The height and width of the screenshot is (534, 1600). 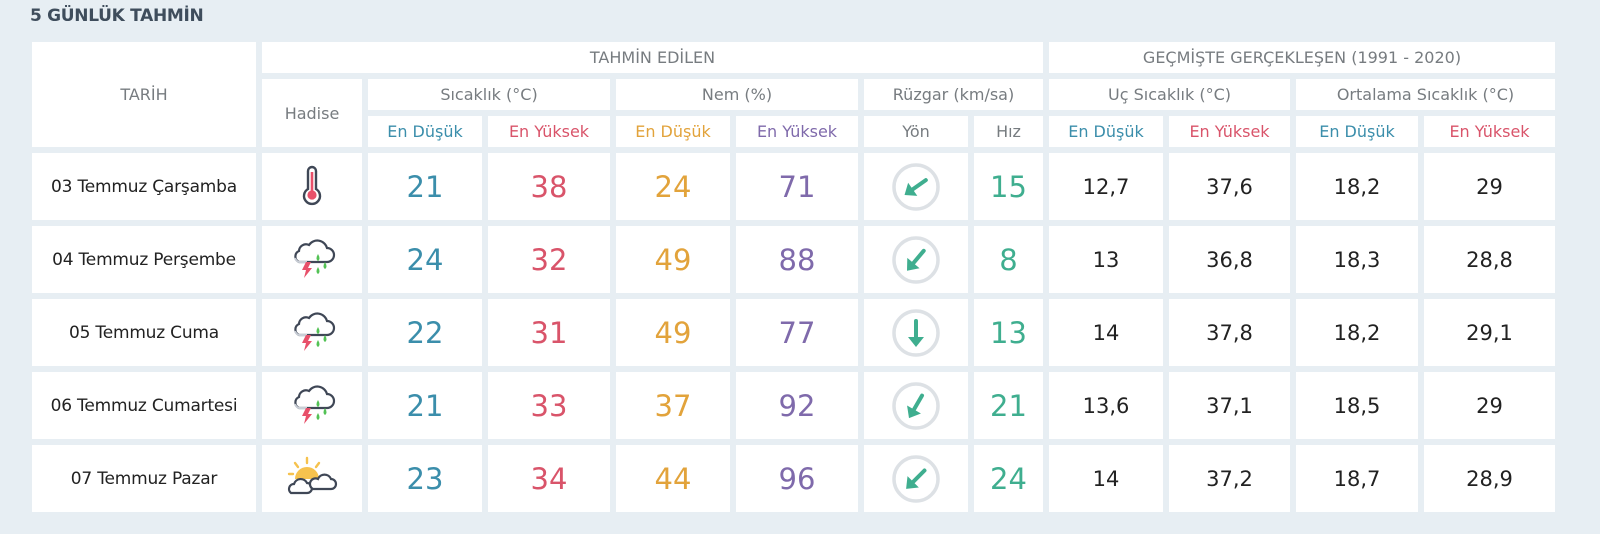 I want to click on header-average-min: En Düşük, so click(x=1357, y=131).